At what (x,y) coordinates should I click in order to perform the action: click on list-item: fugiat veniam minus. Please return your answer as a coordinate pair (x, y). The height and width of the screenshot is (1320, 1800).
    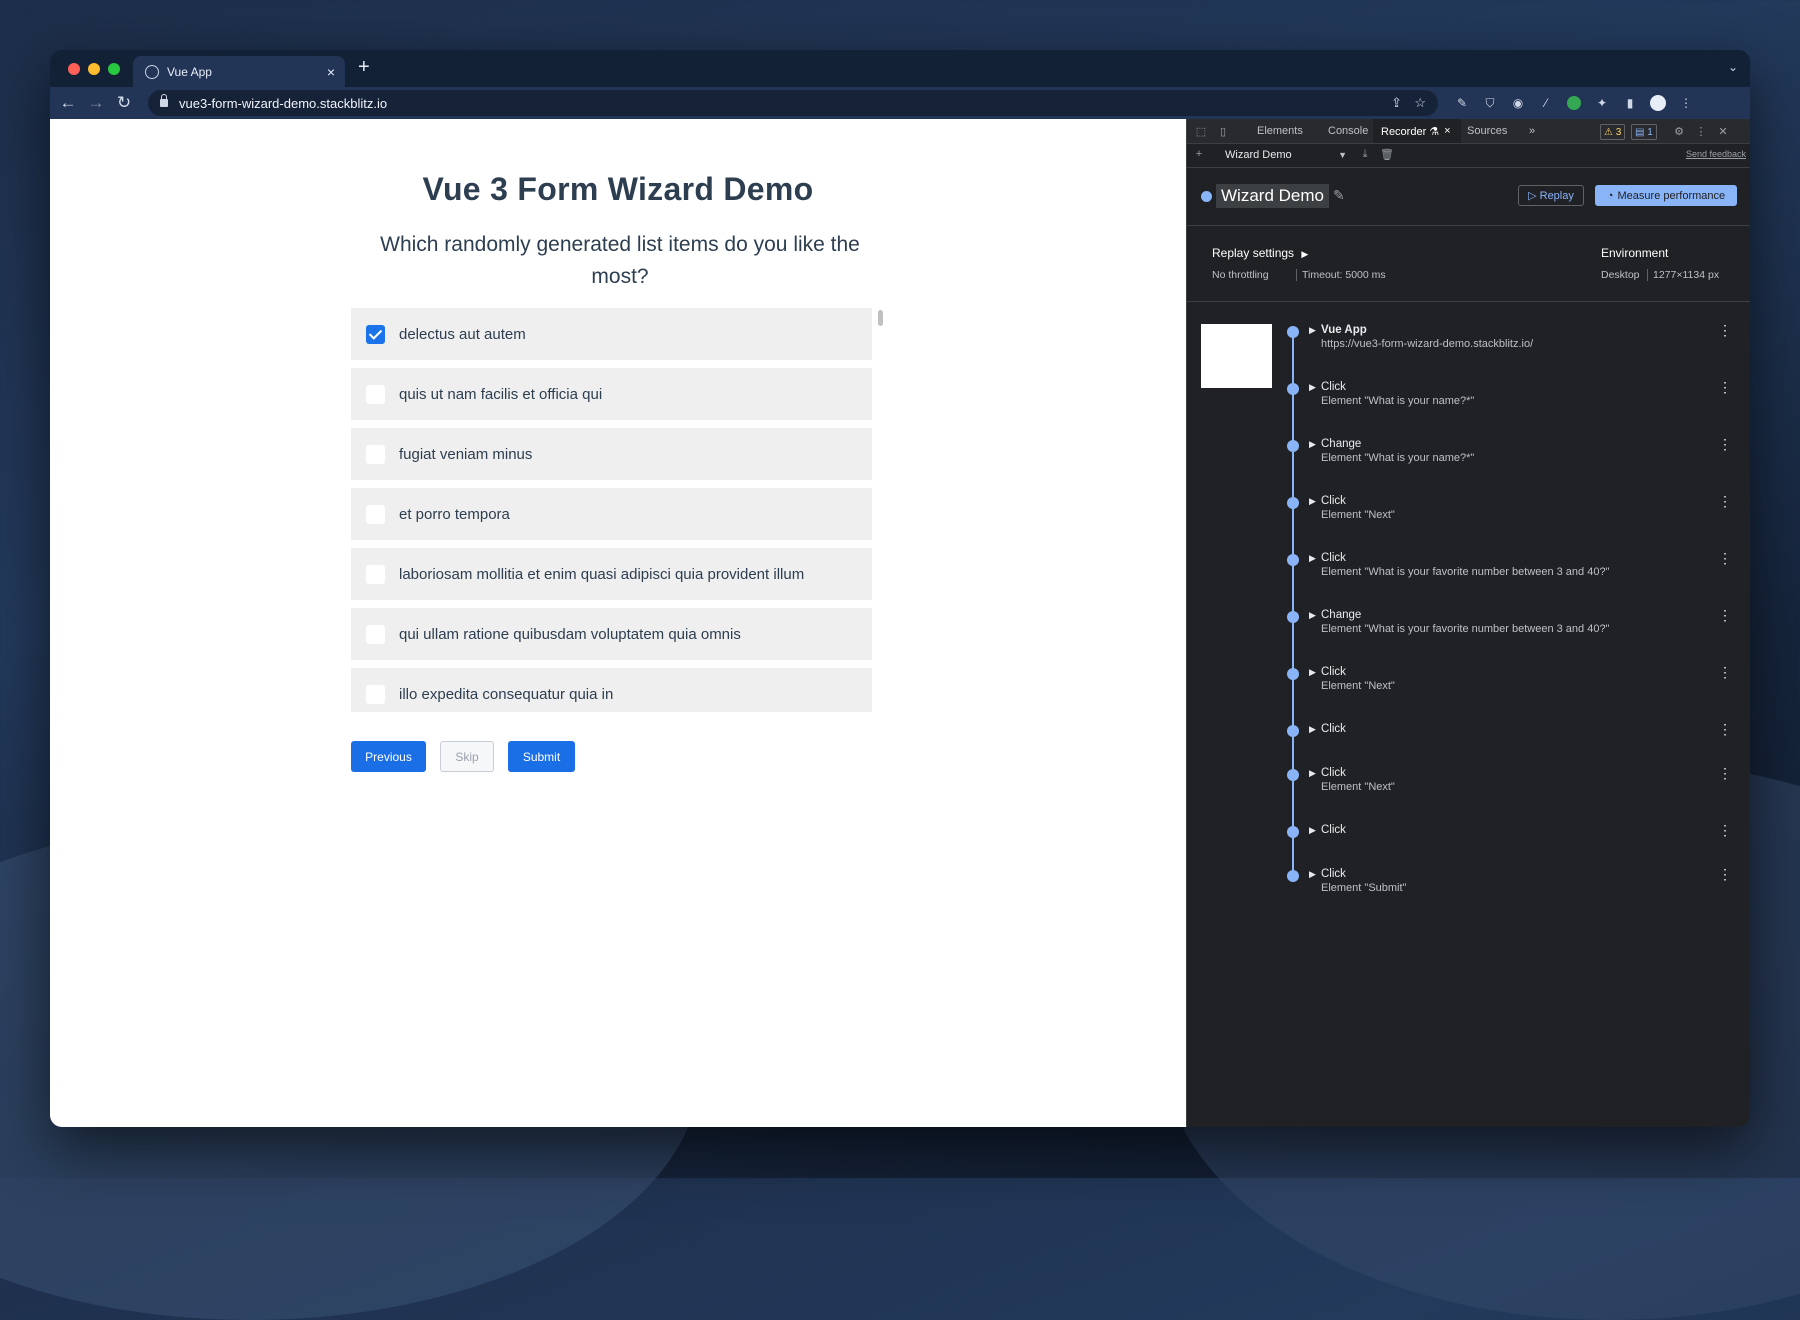
    Looking at the image, I should click on (611, 454).